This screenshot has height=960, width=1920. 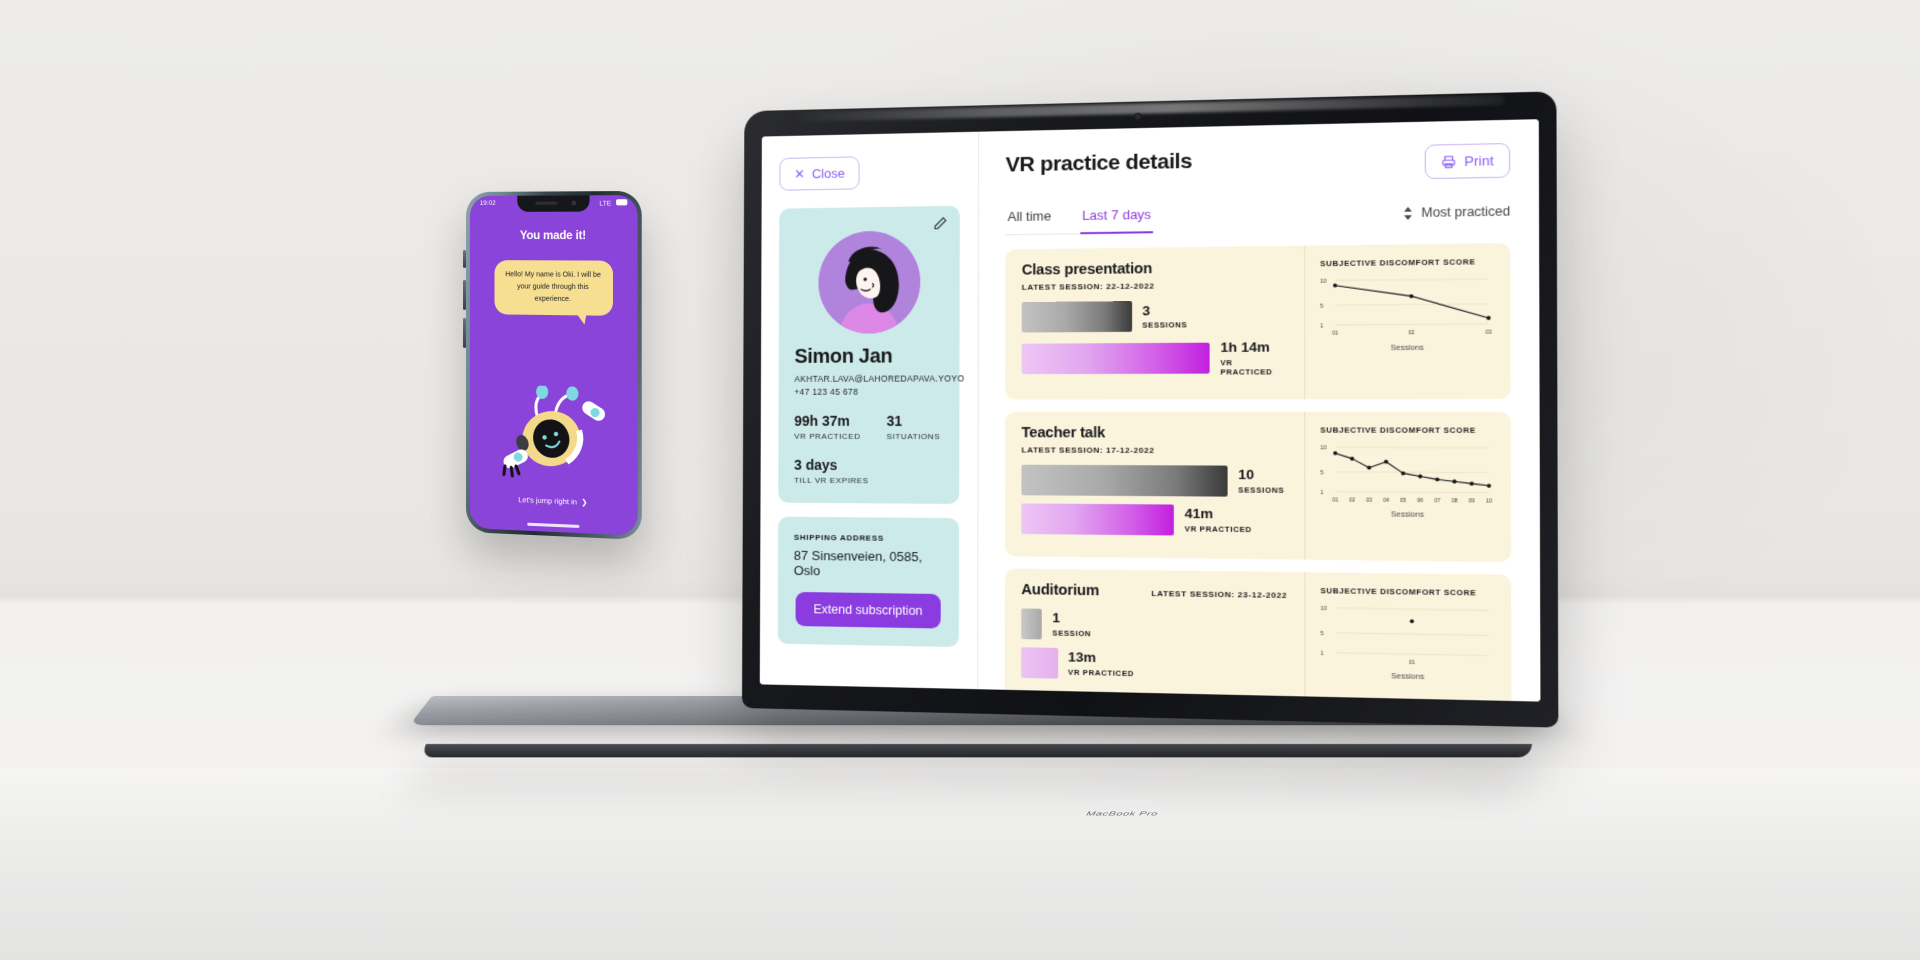 I want to click on sessions-bar-row: 3 SESSIONS, so click(x=1154, y=316).